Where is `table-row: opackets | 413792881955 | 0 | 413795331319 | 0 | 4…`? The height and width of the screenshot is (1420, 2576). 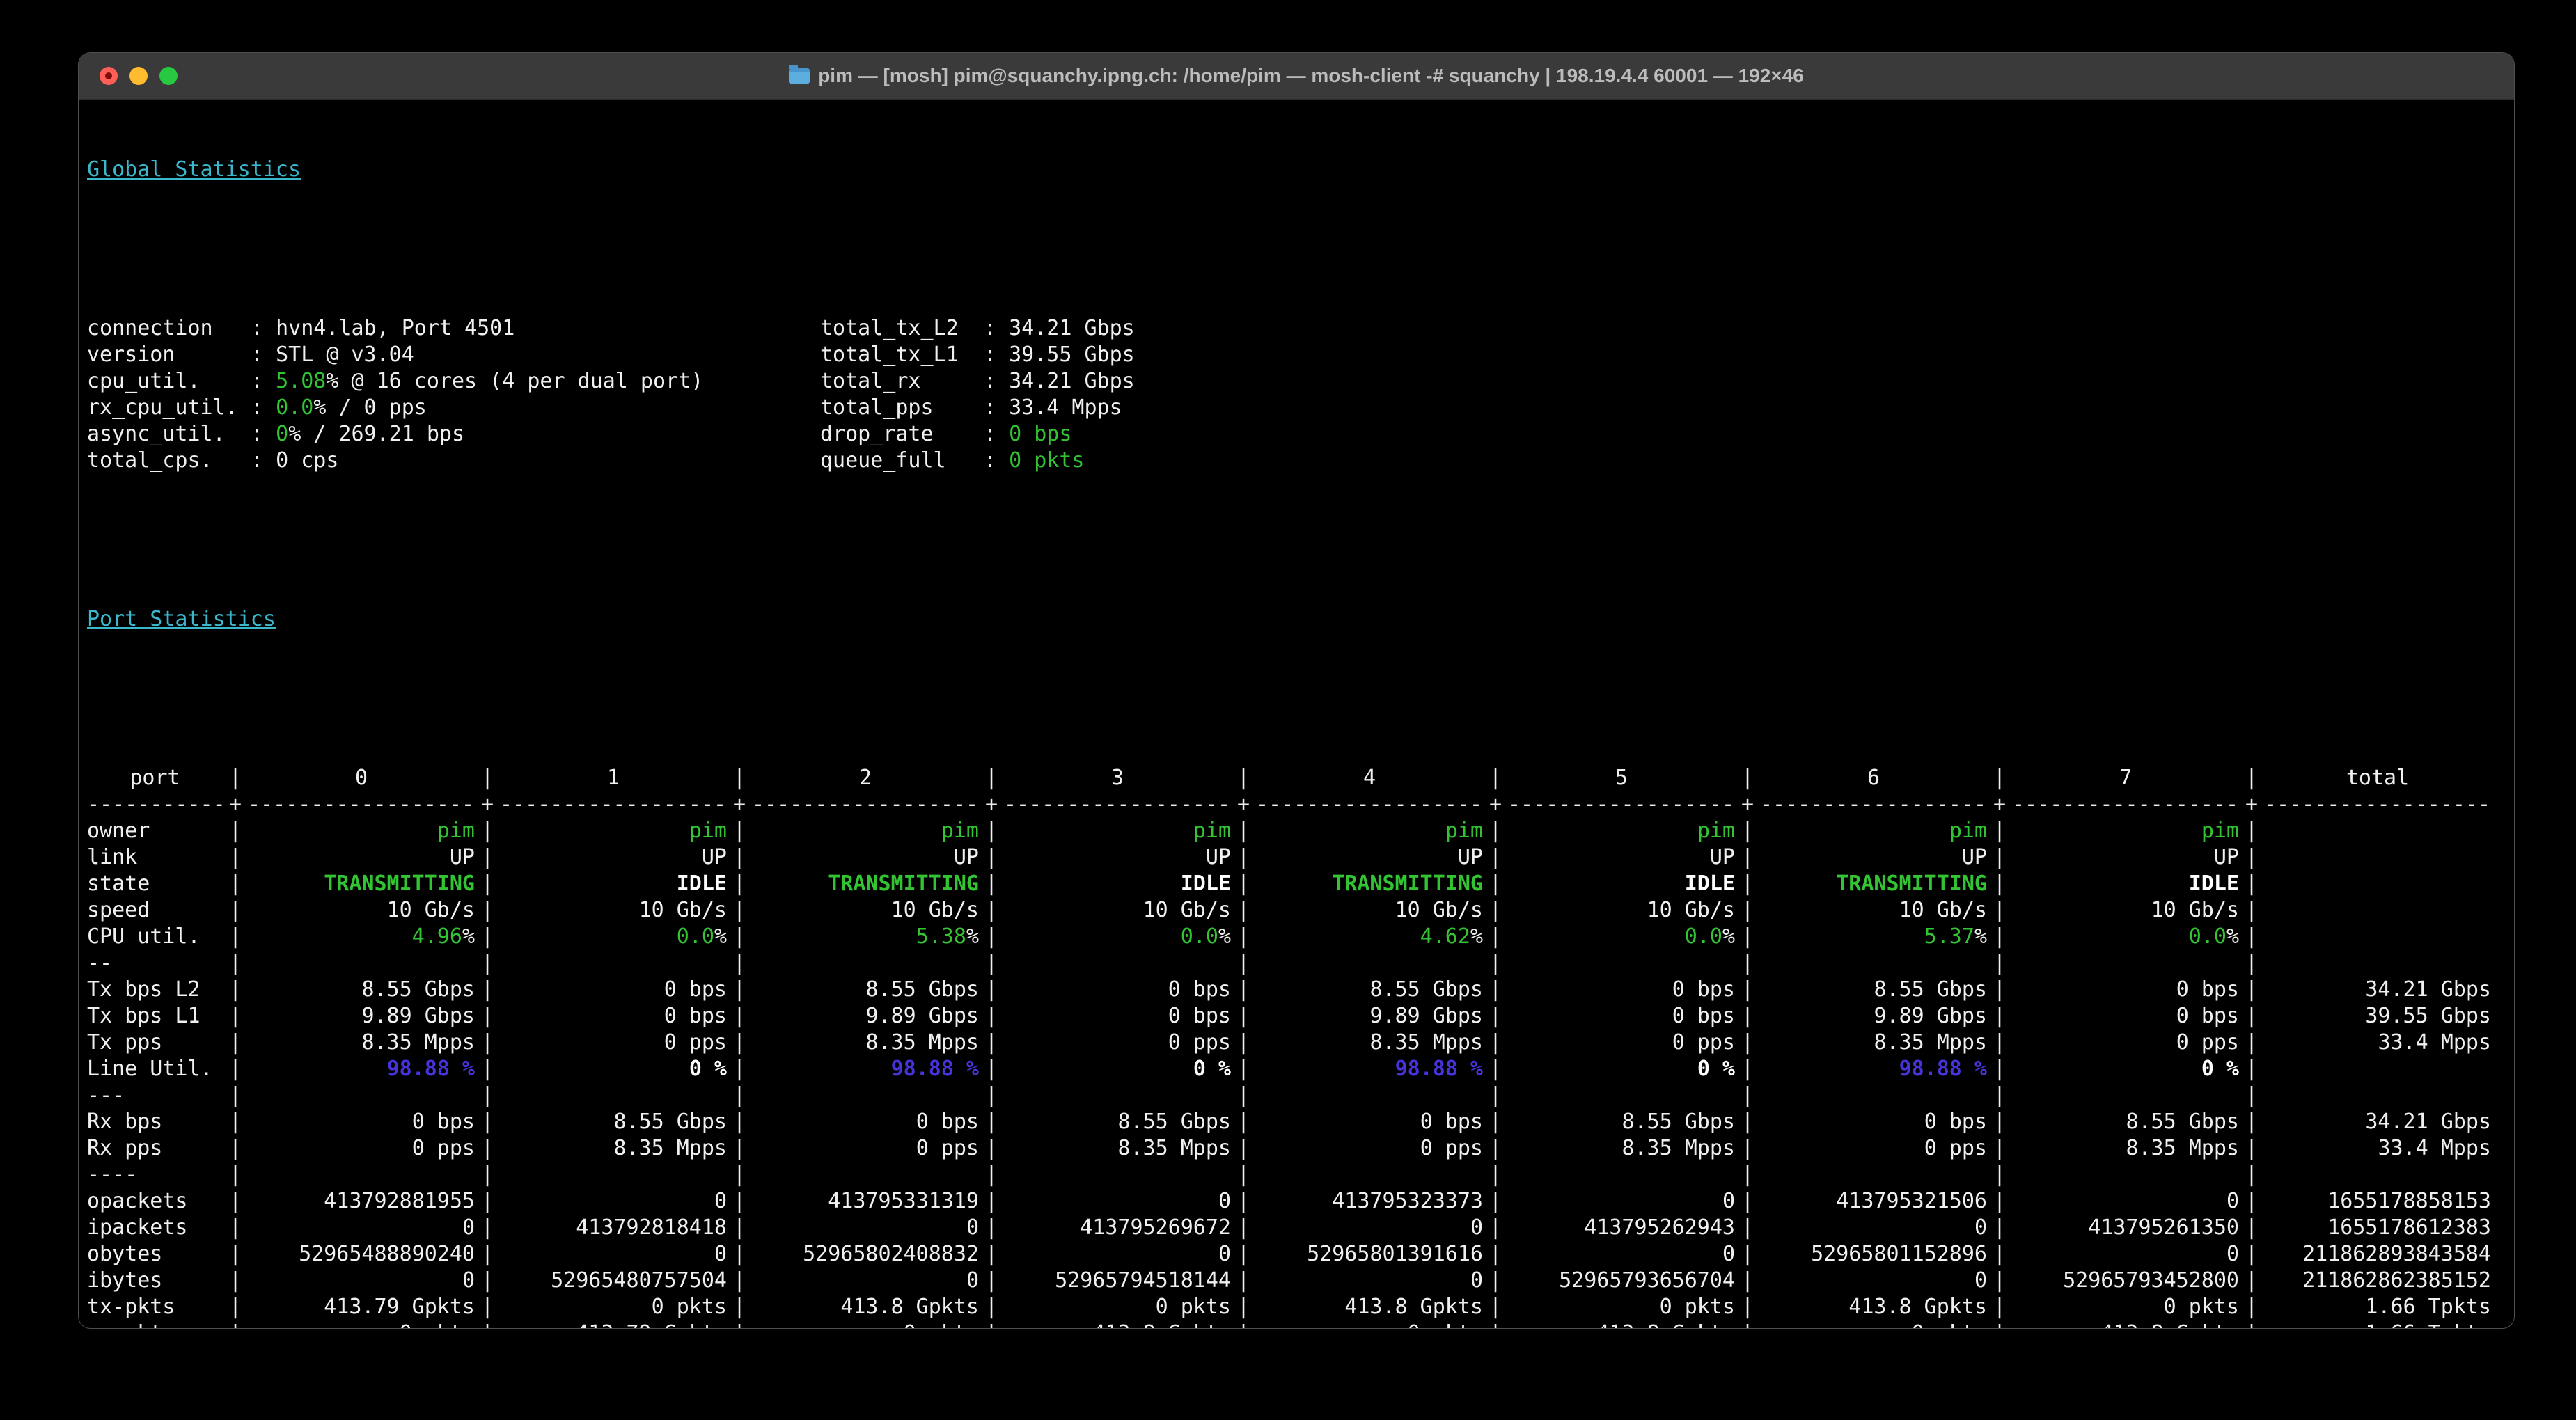
table-row: opackets | 413792881955 | 0 | 413795331319 | 0 | 4… is located at coordinates (1296, 1201).